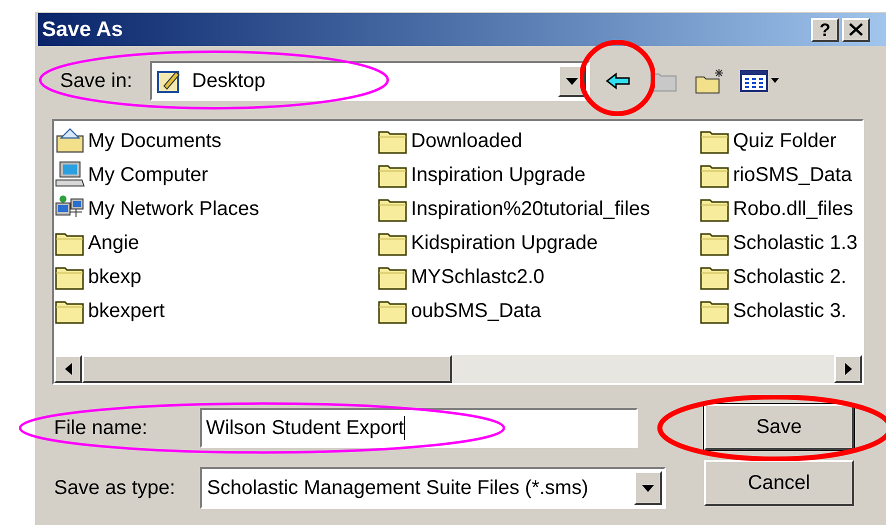 The image size is (886, 525). Describe the element at coordinates (216, 277) in the screenshot. I see `file-item: bkexp` at that location.